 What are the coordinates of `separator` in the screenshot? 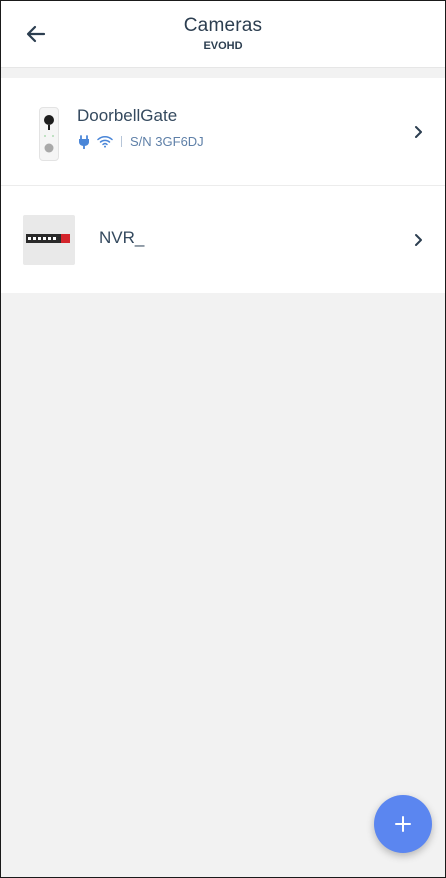 It's located at (121, 141).